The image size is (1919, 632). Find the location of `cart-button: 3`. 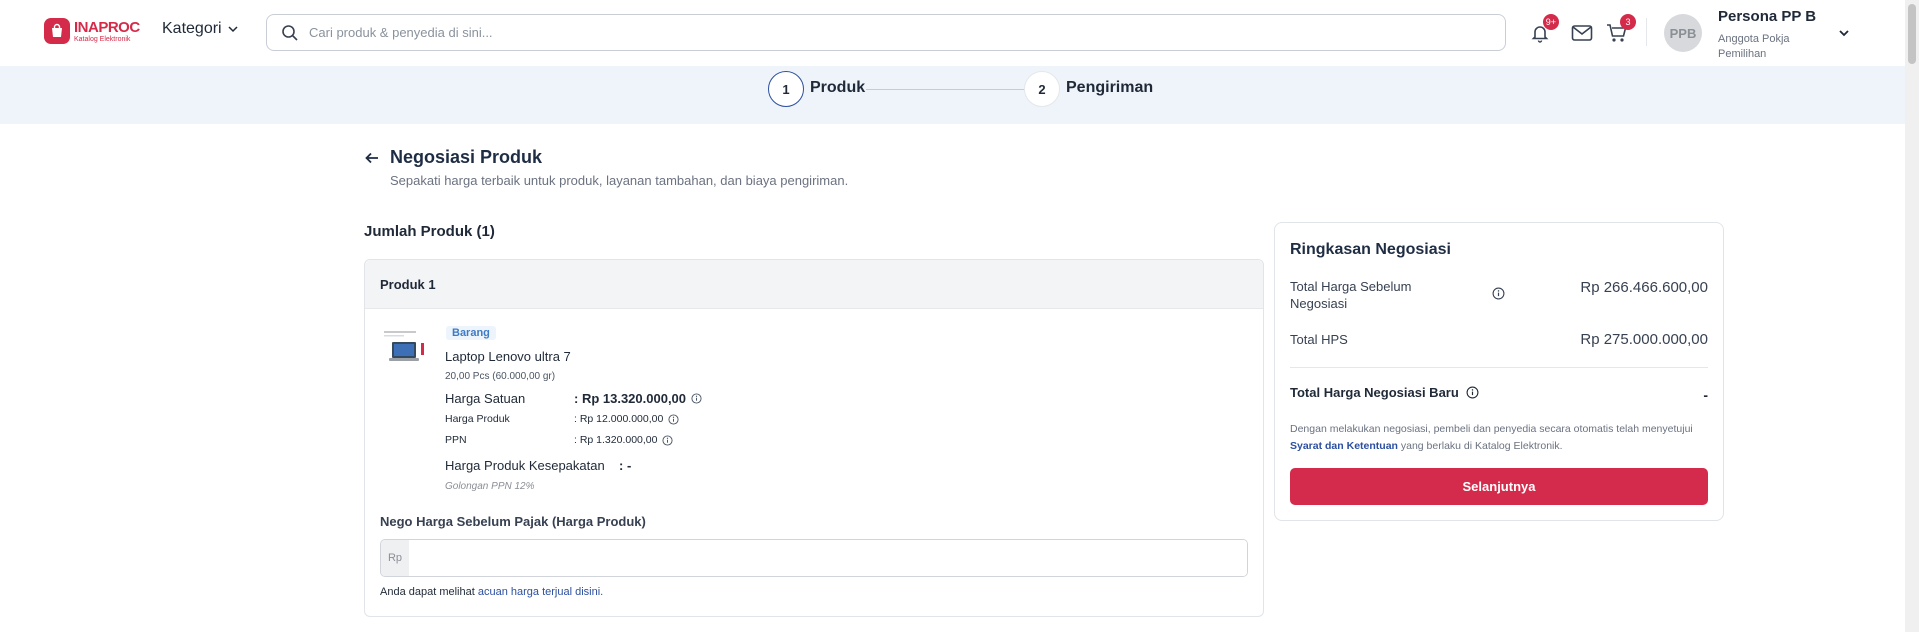

cart-button: 3 is located at coordinates (1620, 30).